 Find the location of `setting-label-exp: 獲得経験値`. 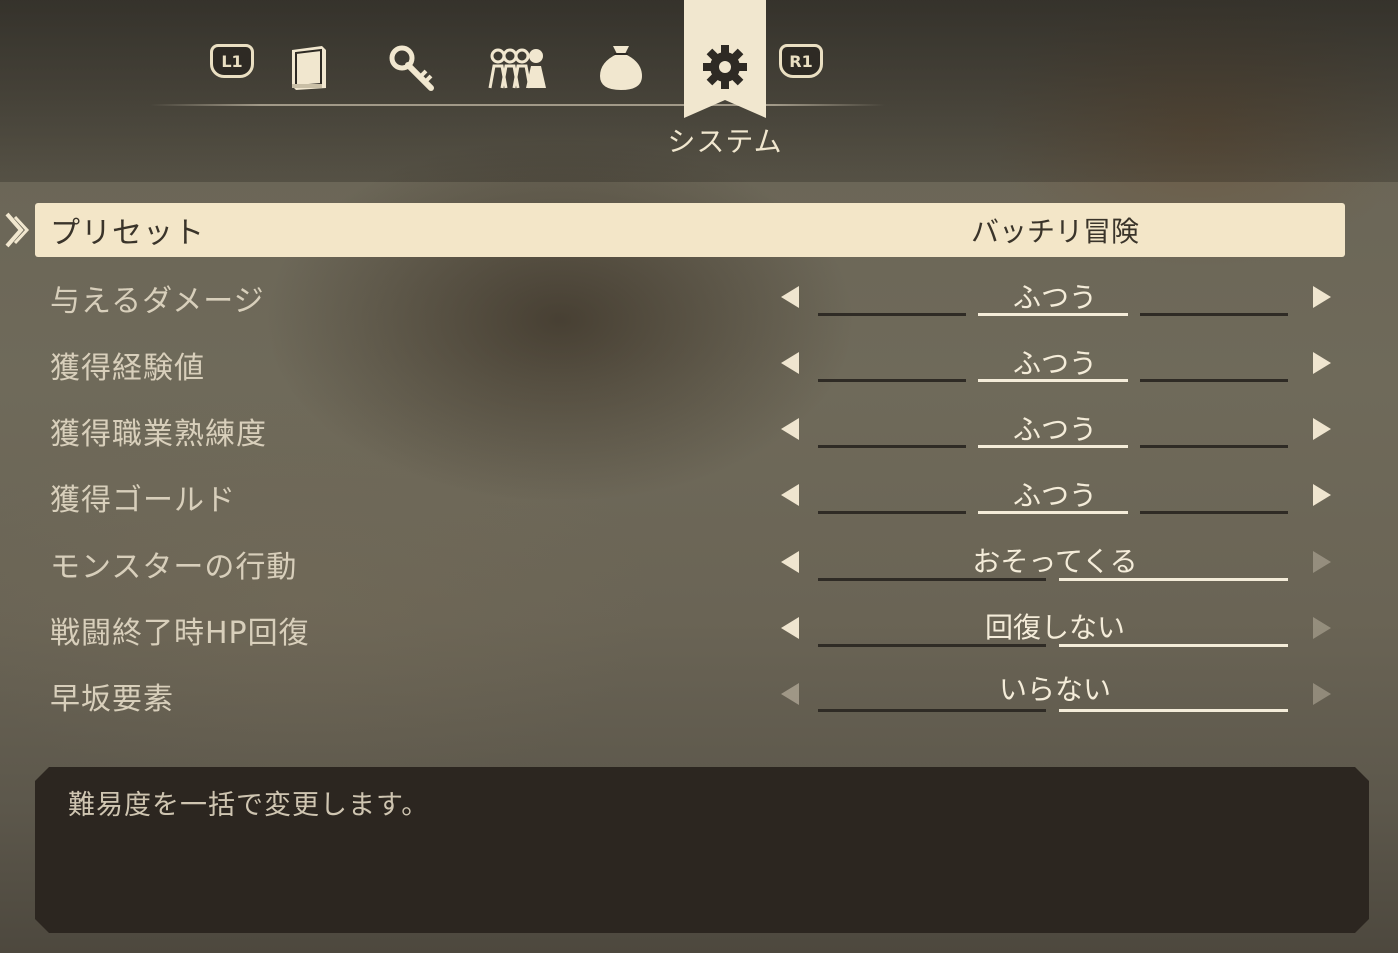

setting-label-exp: 獲得経験値 is located at coordinates (127, 368).